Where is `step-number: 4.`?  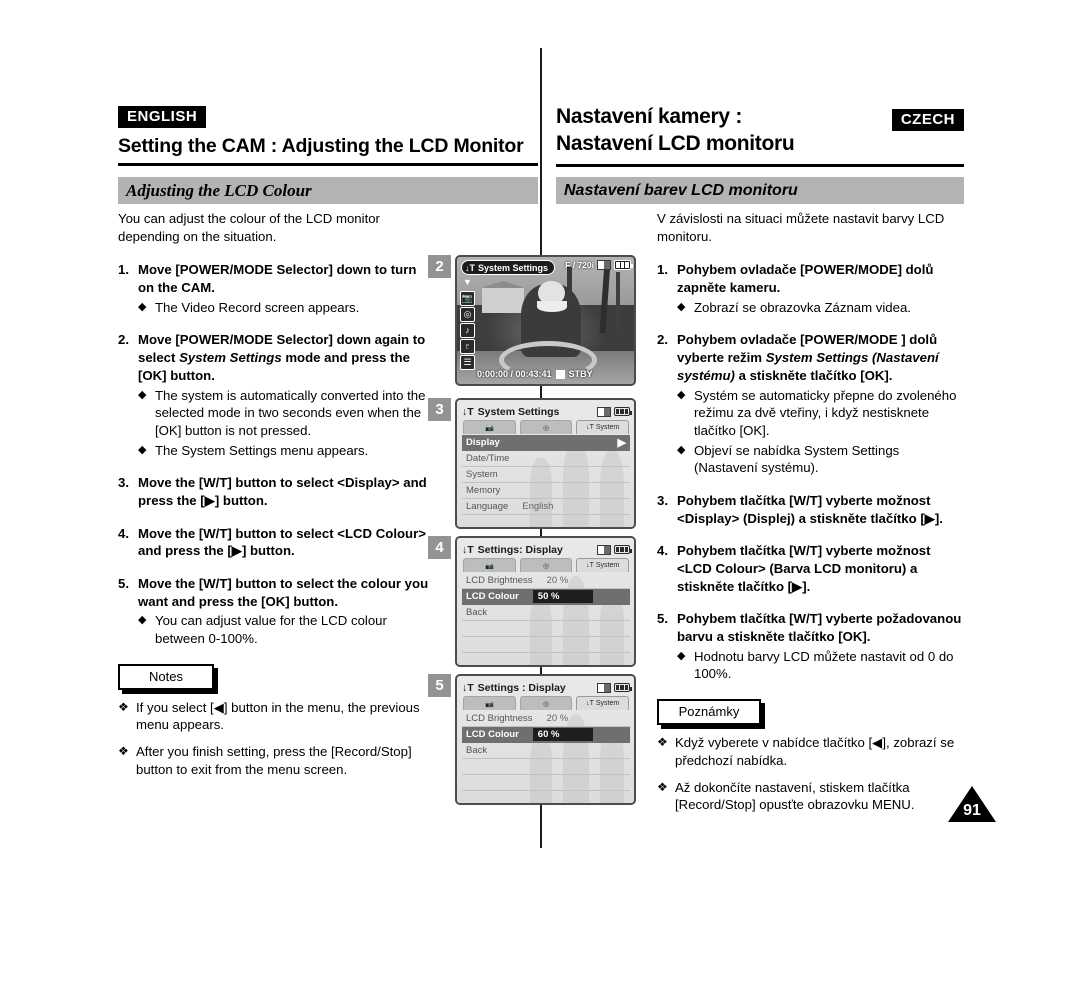
step-number: 4. is located at coordinates (662, 551).